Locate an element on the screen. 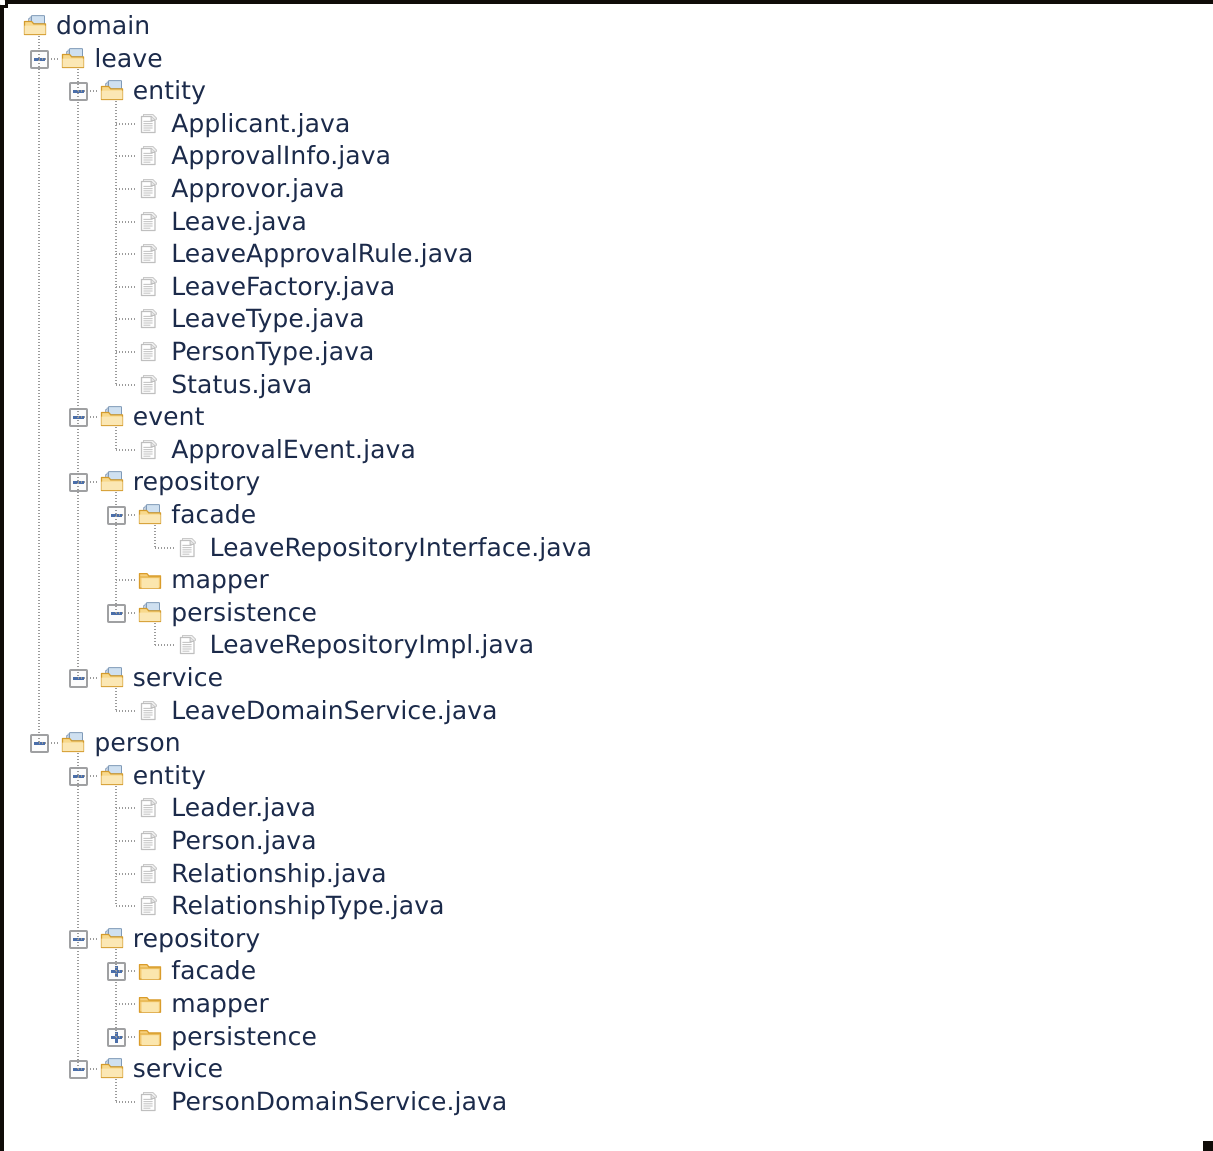 The image size is (1213, 1151). tree-item-label: ApprovalInfo.java is located at coordinates (281, 156).